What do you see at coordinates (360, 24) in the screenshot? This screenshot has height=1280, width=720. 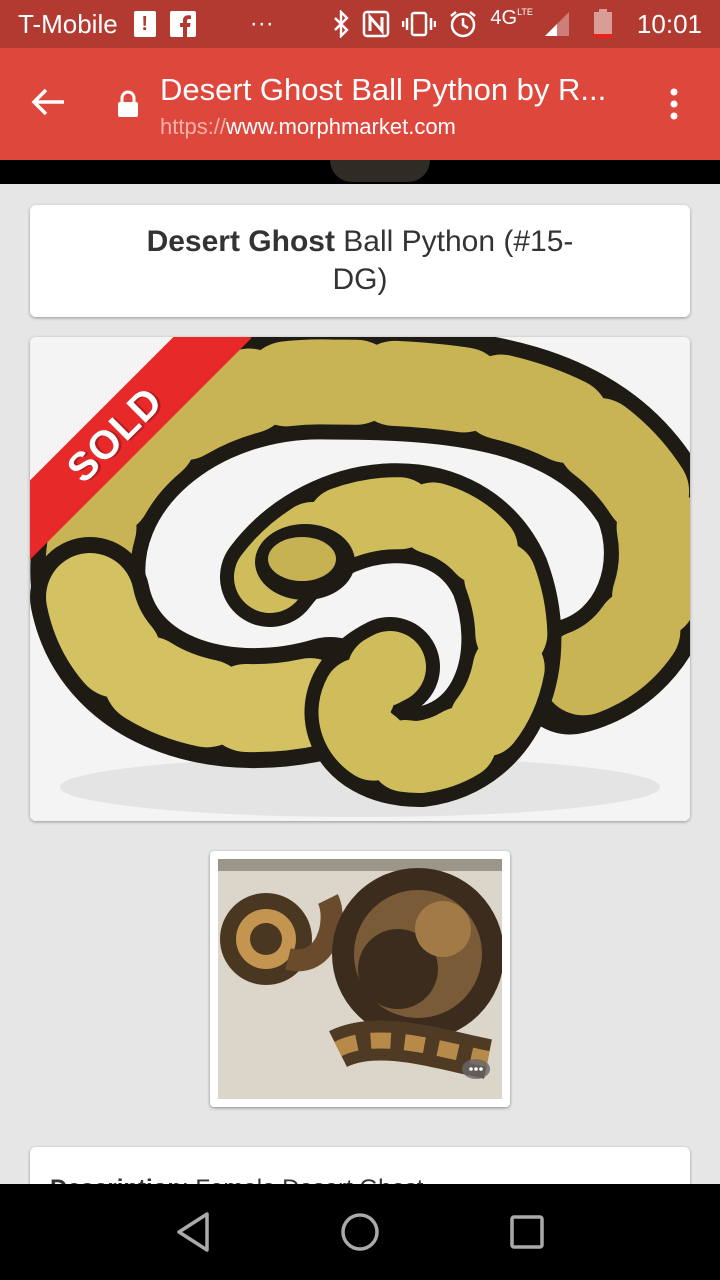 I see `status-bar: T-Mobile ! ··· 4G LTE 10:01` at bounding box center [360, 24].